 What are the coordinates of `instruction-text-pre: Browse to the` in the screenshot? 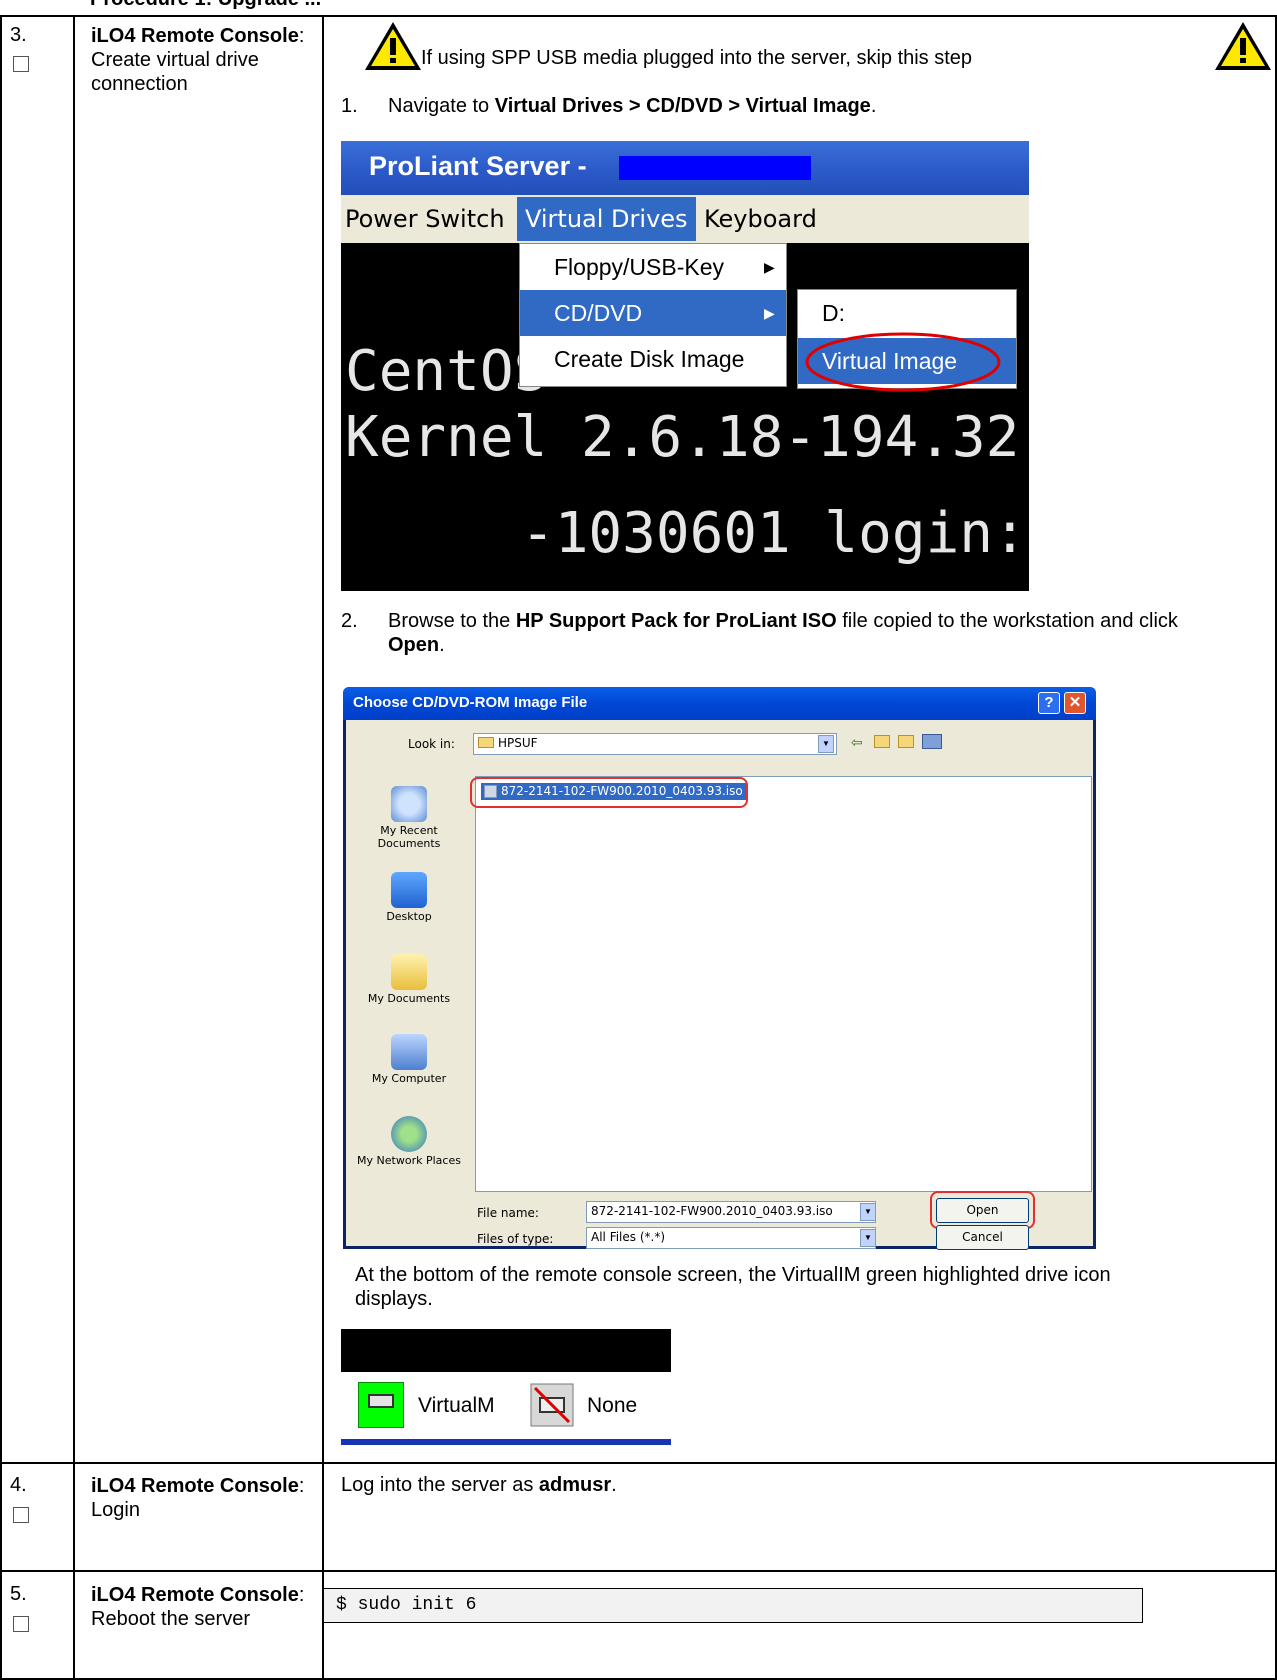 It's located at (452, 621).